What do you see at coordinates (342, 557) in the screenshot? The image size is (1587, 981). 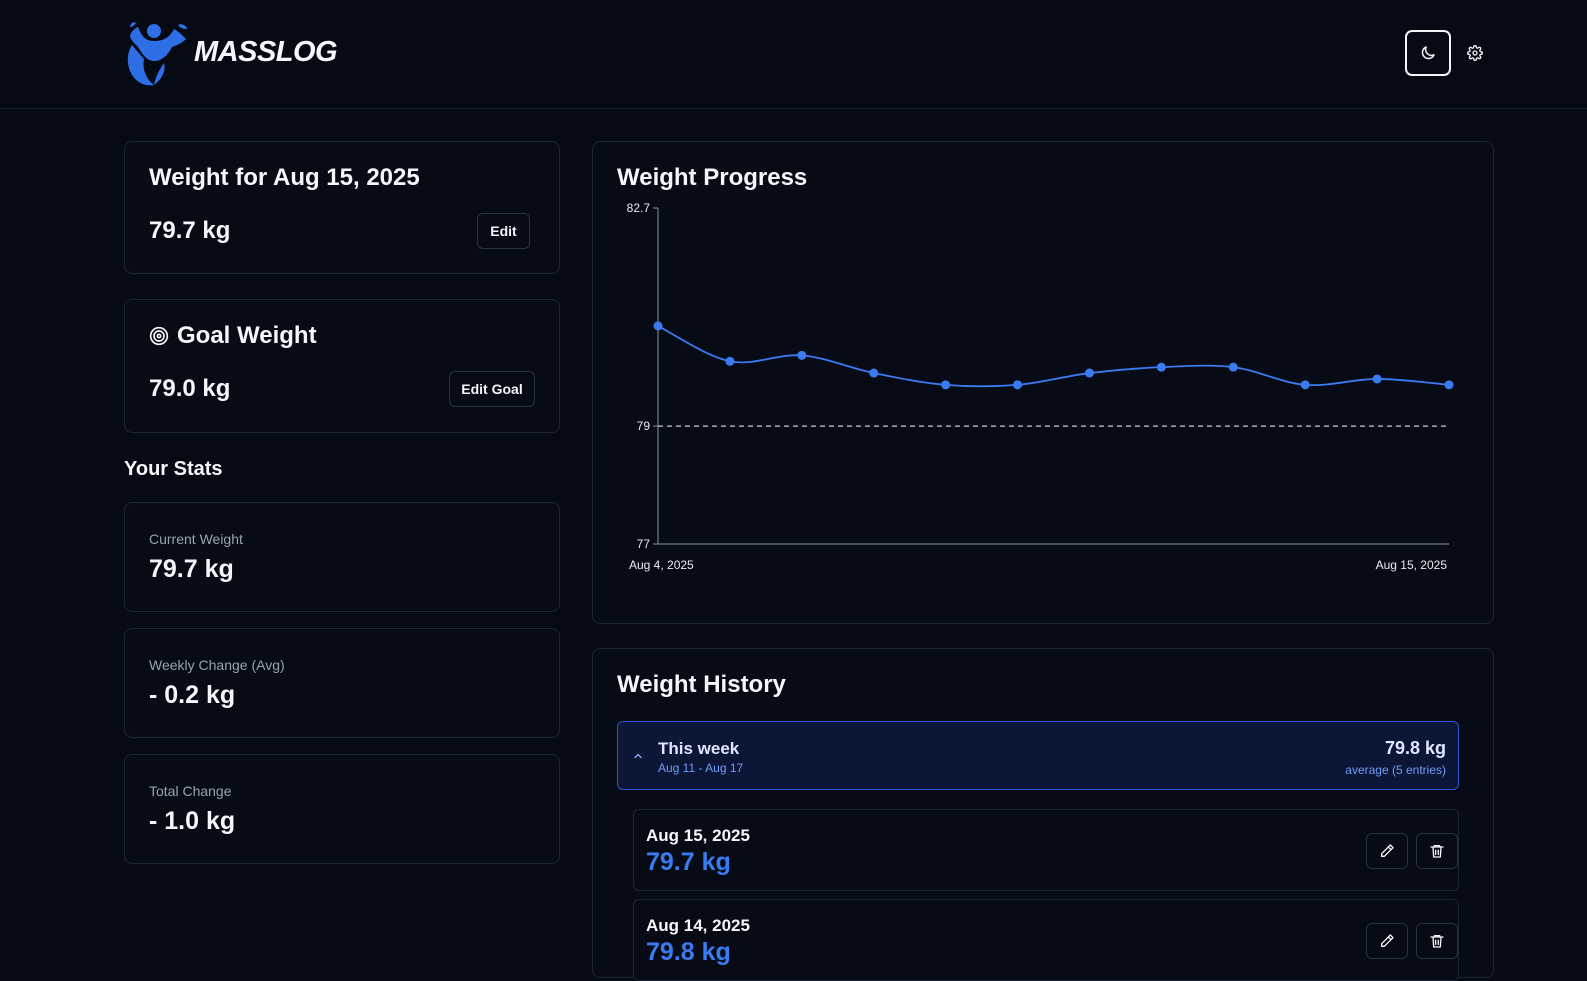 I see `stat-card-current-weight: Current Weight 79.7 kg` at bounding box center [342, 557].